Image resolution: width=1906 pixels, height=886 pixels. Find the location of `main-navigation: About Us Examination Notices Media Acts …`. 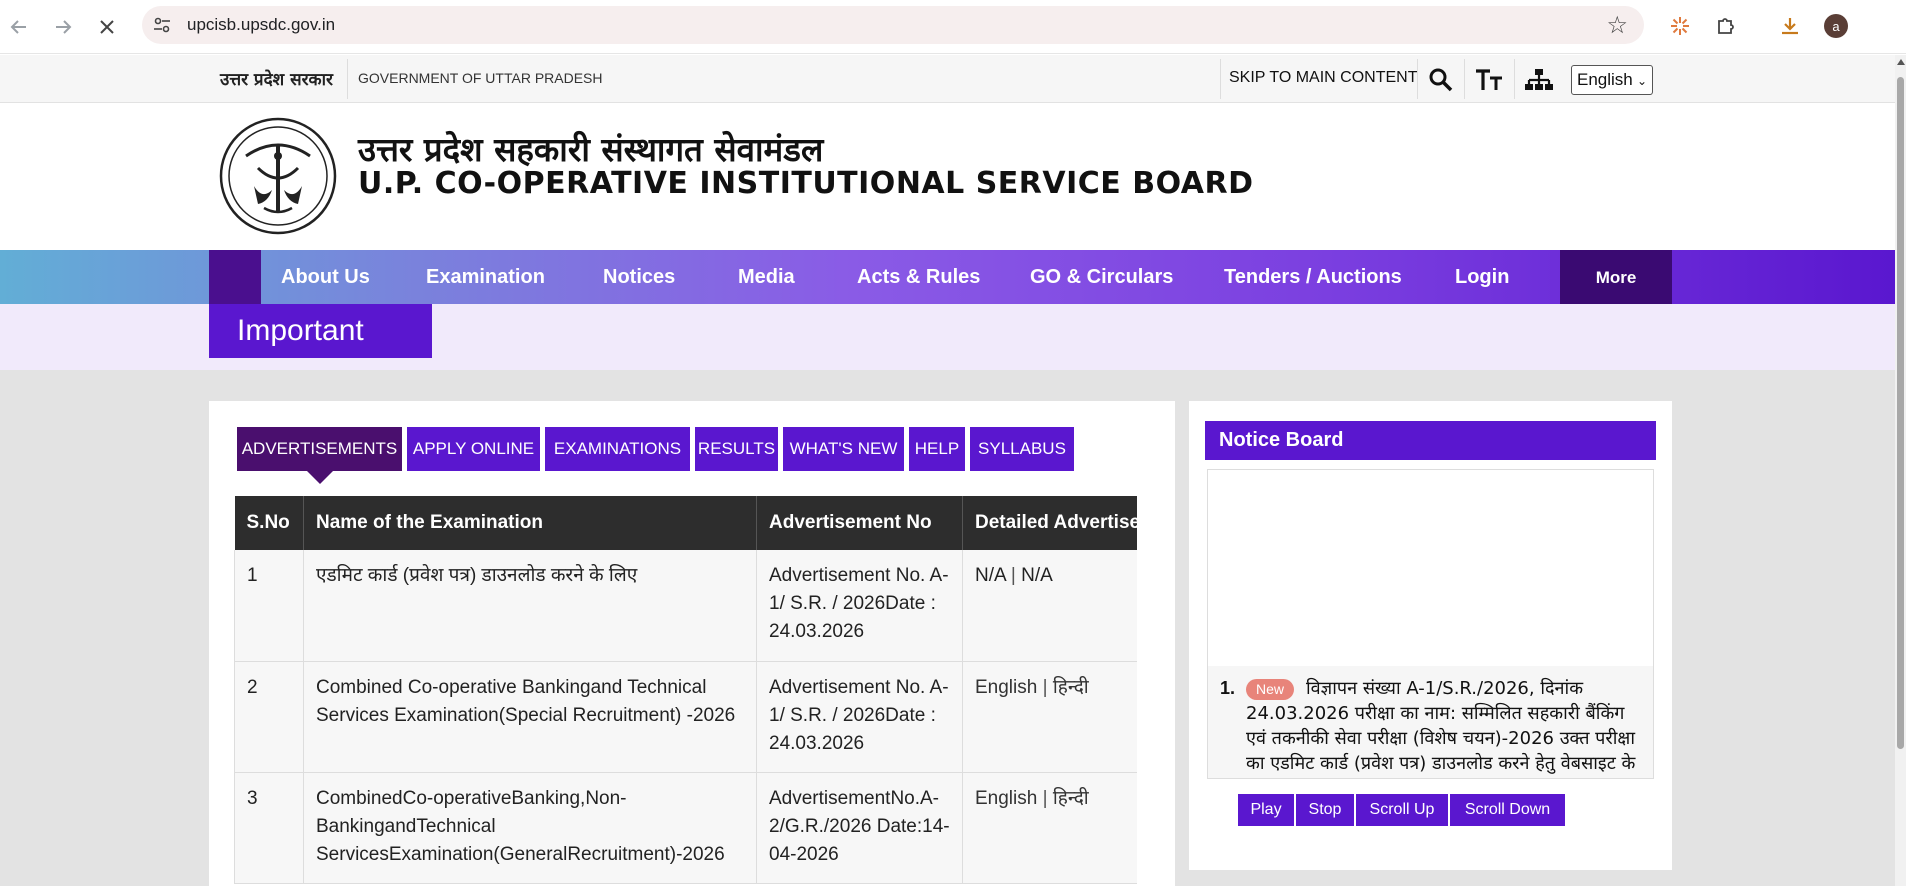

main-navigation: About Us Examination Notices Media Acts … is located at coordinates (947, 278).